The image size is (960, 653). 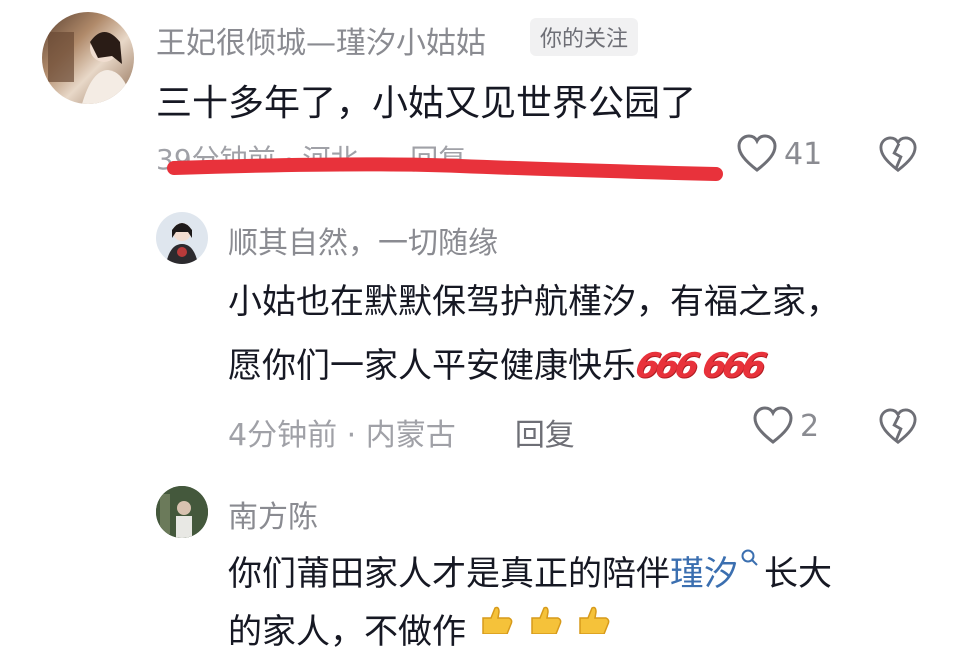 What do you see at coordinates (432, 366) in the screenshot?
I see `comment-text: 愿你们一家人平安健康快乐` at bounding box center [432, 366].